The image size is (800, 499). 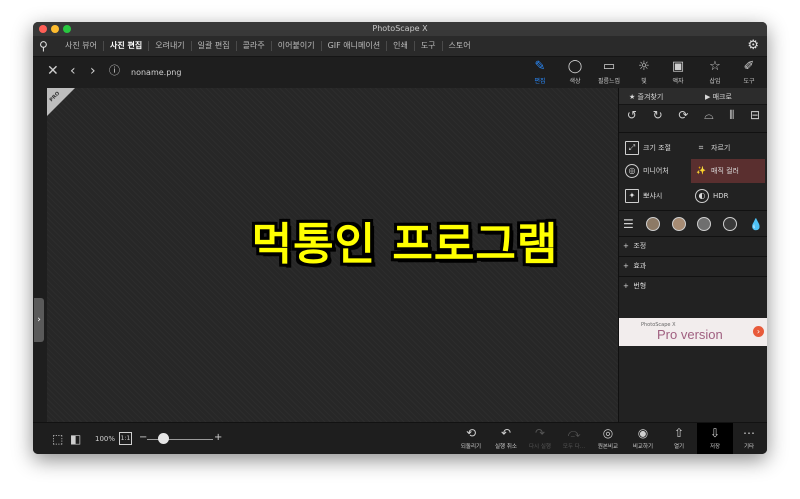 What do you see at coordinates (609, 66) in the screenshot?
I see `film-icon: ▭` at bounding box center [609, 66].